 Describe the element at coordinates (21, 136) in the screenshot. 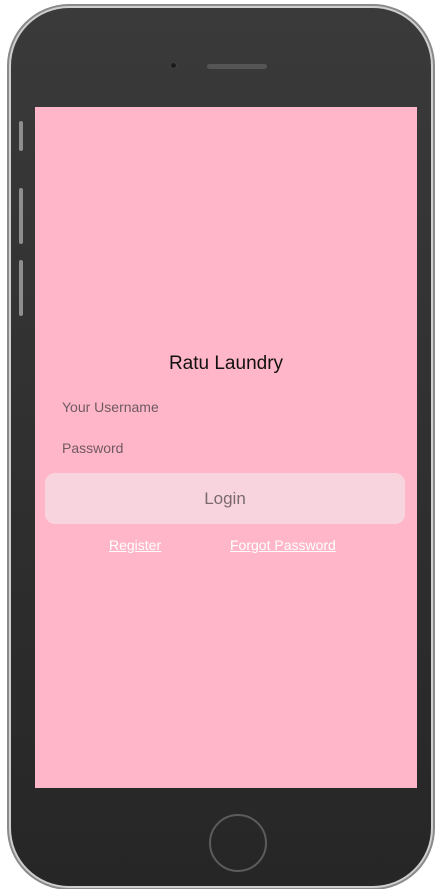

I see `mute-switch` at that location.